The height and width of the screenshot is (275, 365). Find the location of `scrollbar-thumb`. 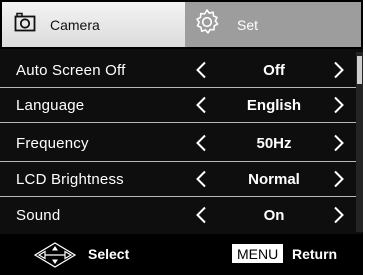

scrollbar-thumb is located at coordinates (359, 70).